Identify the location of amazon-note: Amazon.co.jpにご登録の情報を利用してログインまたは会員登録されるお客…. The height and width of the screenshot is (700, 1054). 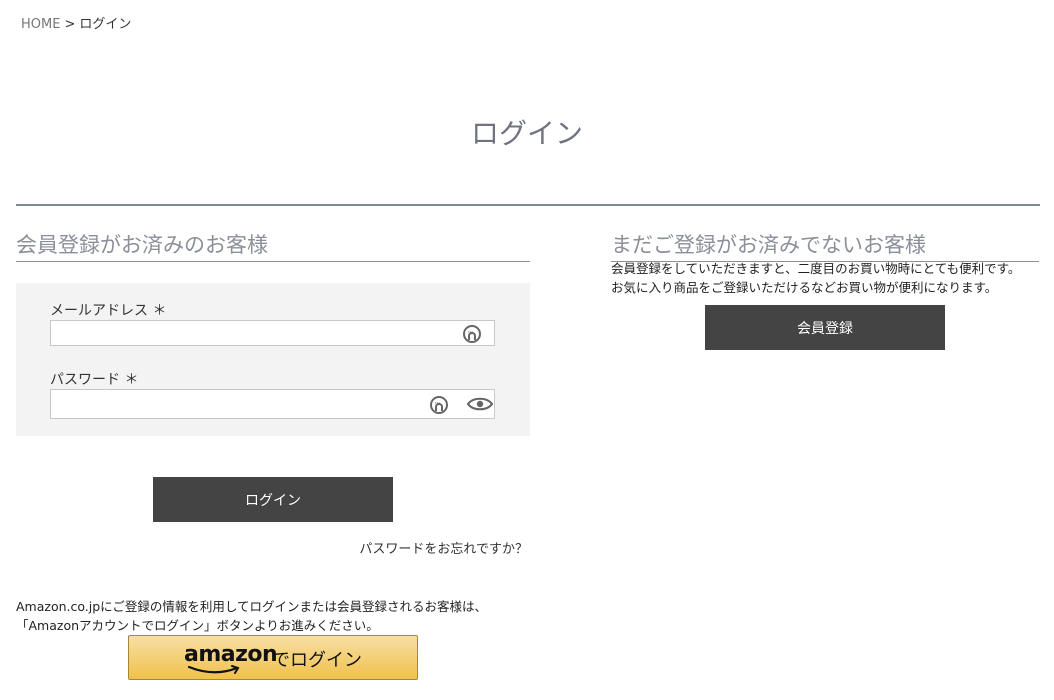
(251, 616).